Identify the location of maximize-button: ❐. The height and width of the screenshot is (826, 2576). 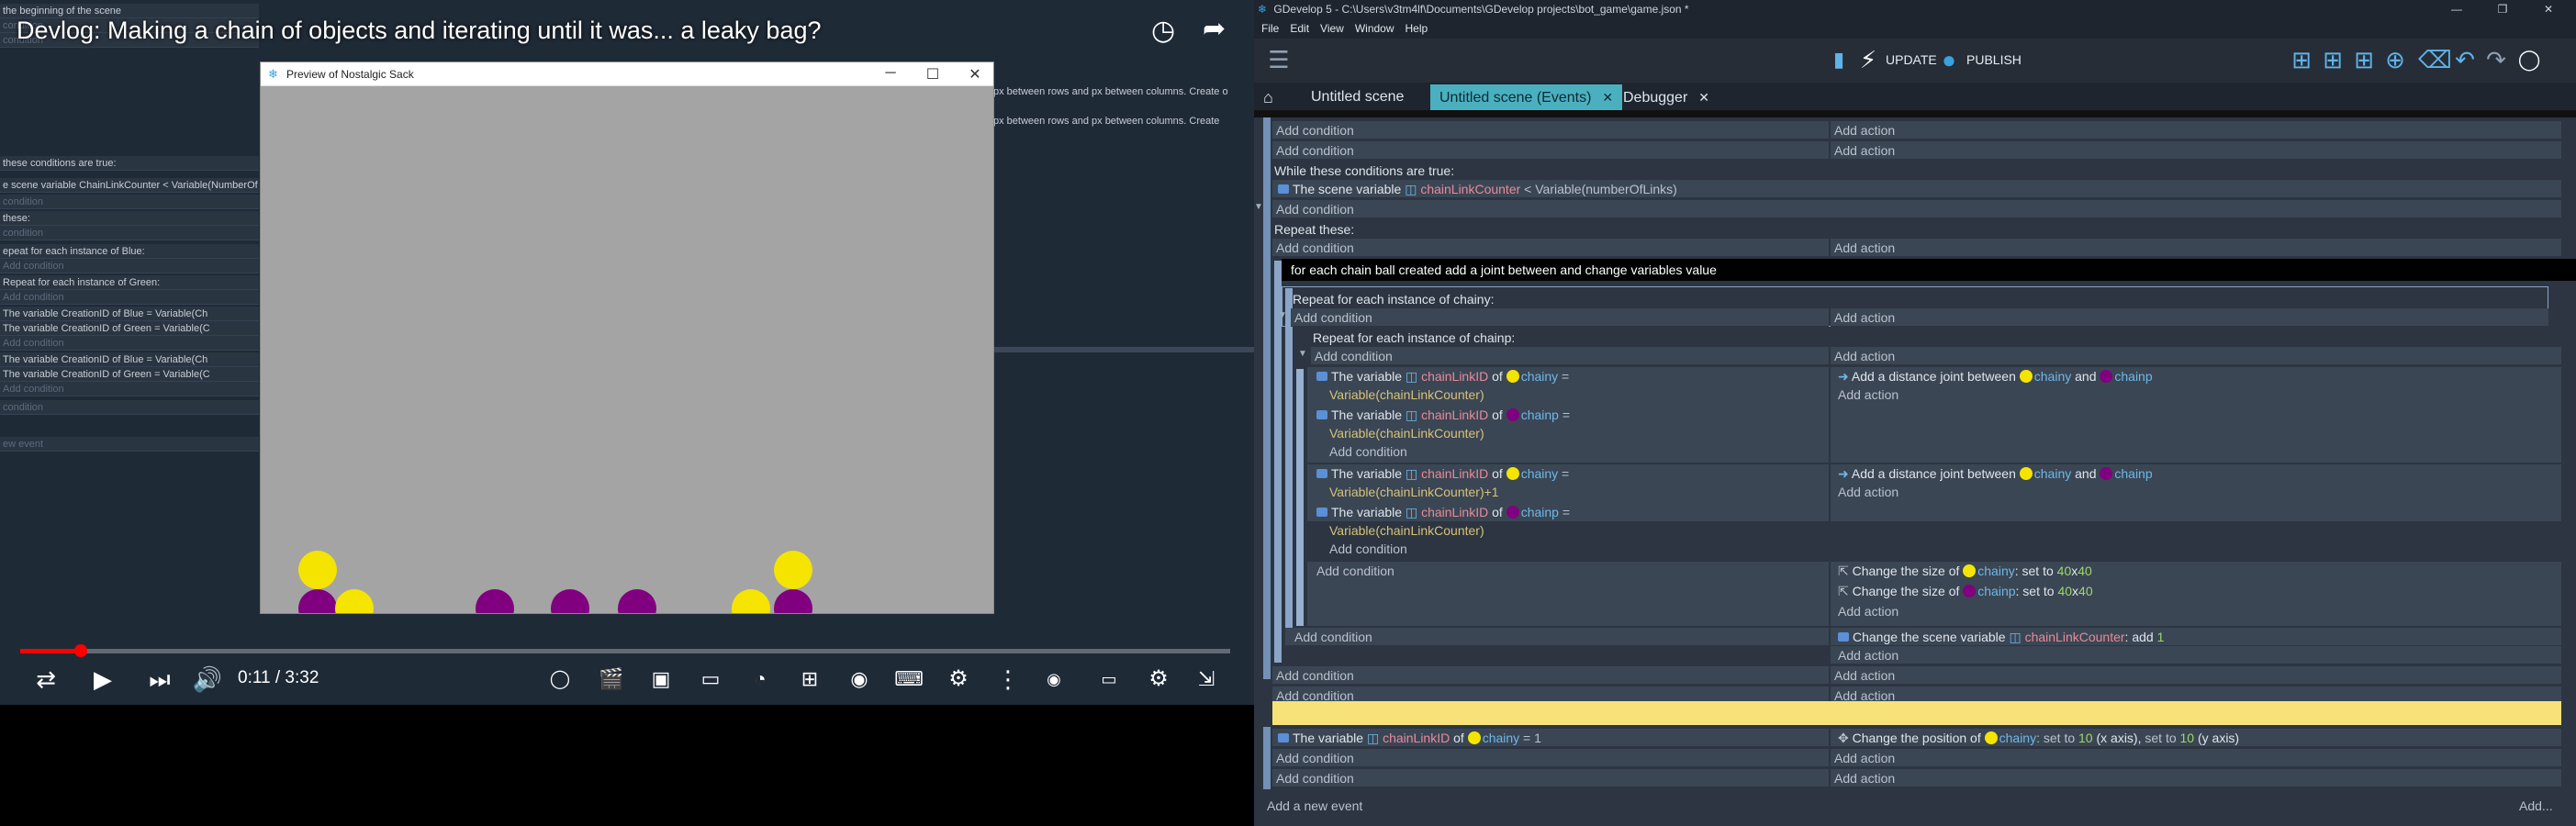
(2502, 9).